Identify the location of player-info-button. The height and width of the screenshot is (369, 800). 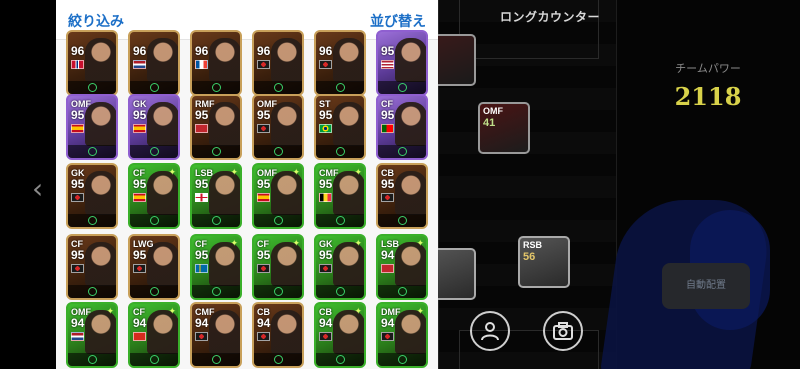
(490, 331).